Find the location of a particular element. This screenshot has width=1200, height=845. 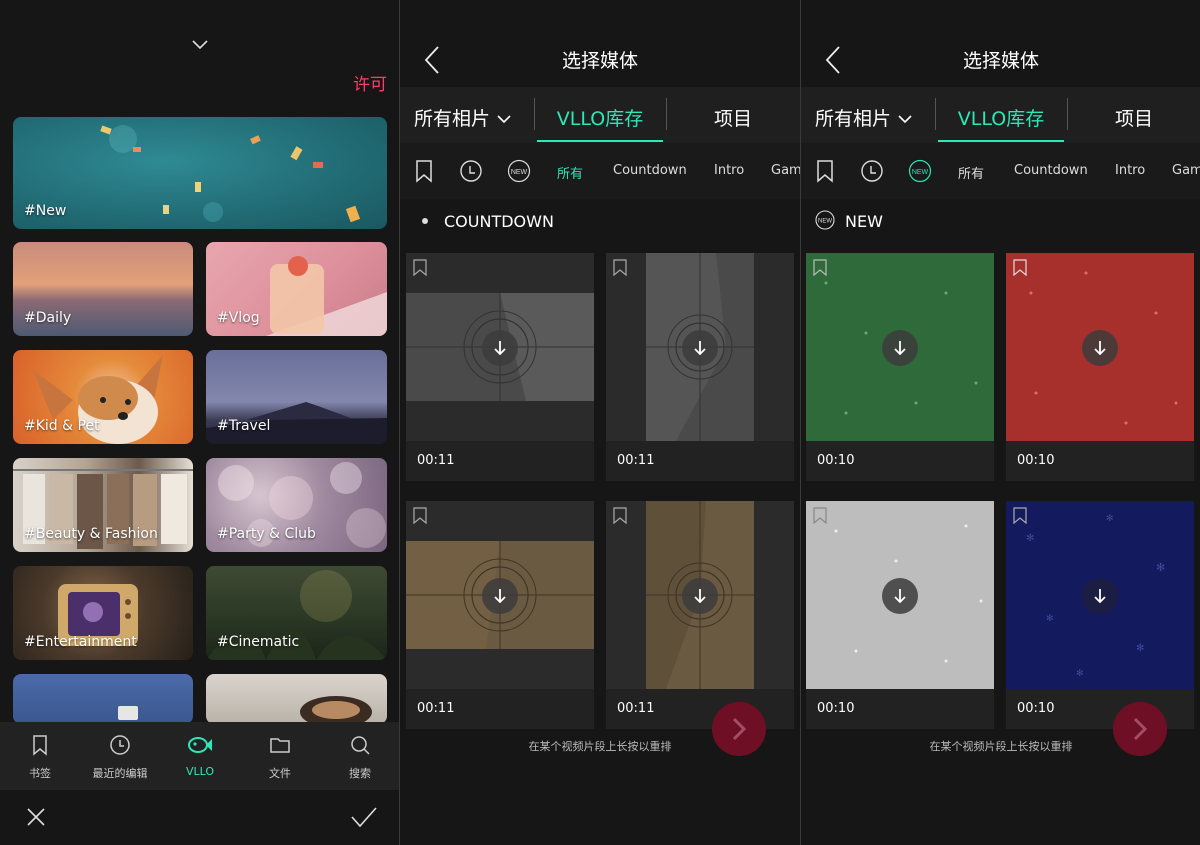

search-icon is located at coordinates (360, 745).